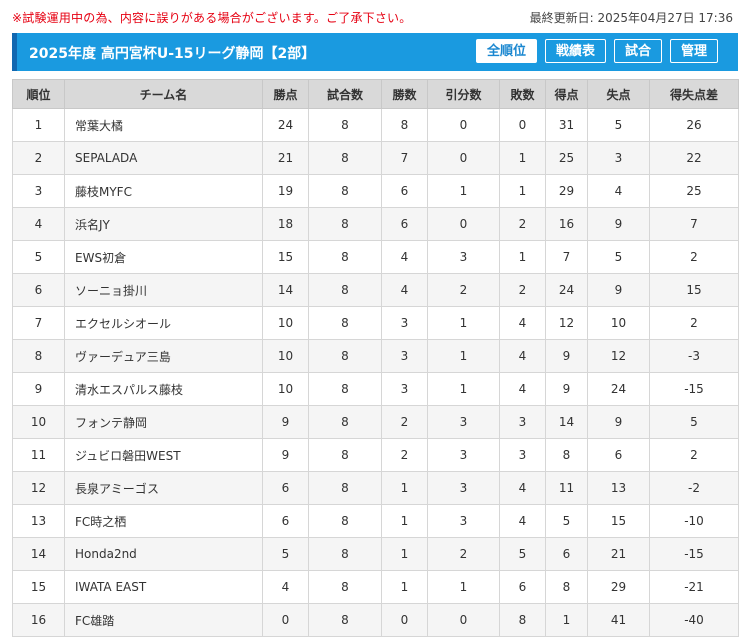 Image resolution: width=745 pixels, height=637 pixels. Describe the element at coordinates (375, 488) in the screenshot. I see `table-row: 12 長泉アミーゴス 6 8 1 3 4 11 13 -2` at that location.